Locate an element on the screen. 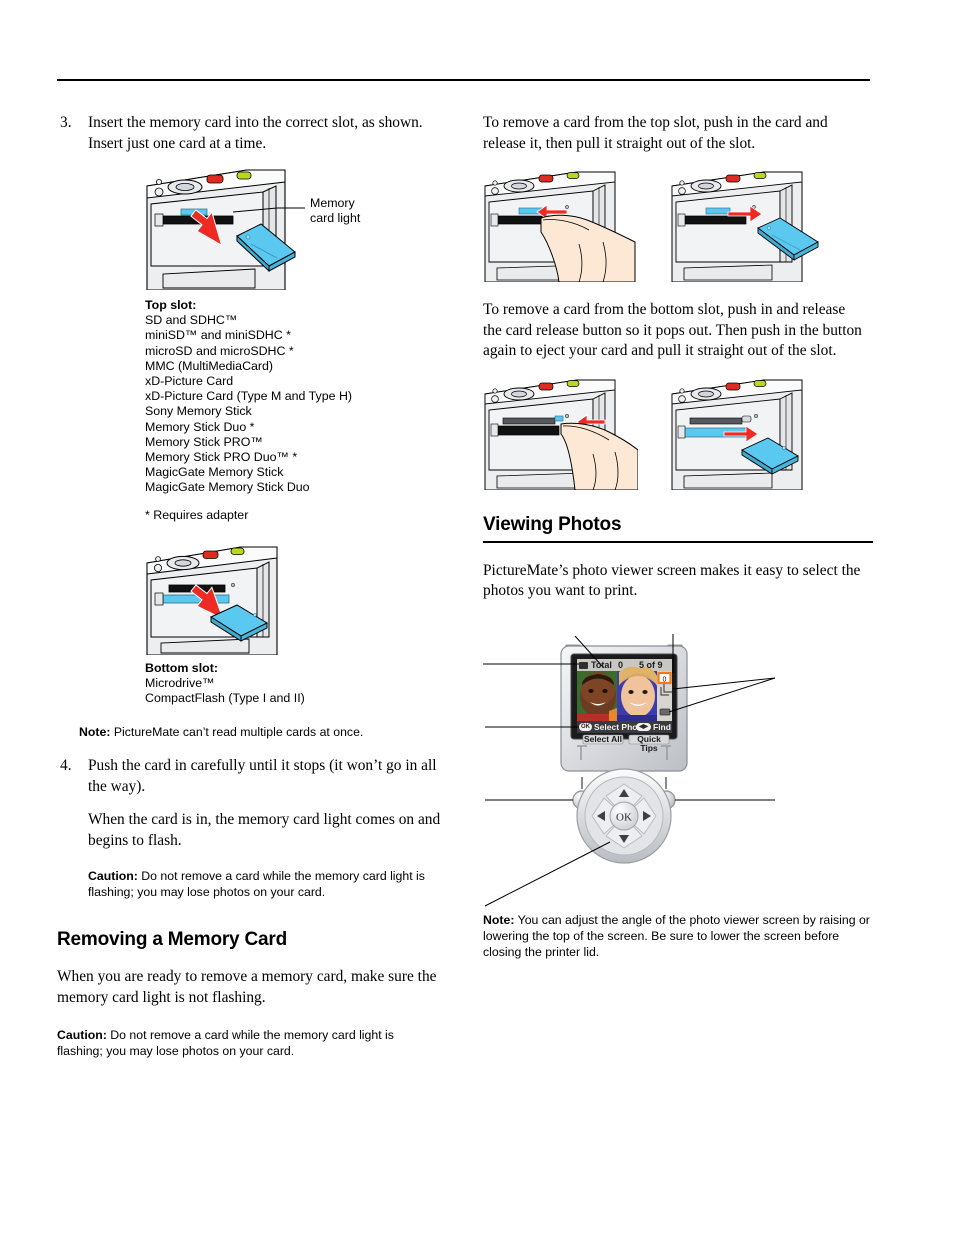  bottom-slot-indicator is located at coordinates (196, 599).